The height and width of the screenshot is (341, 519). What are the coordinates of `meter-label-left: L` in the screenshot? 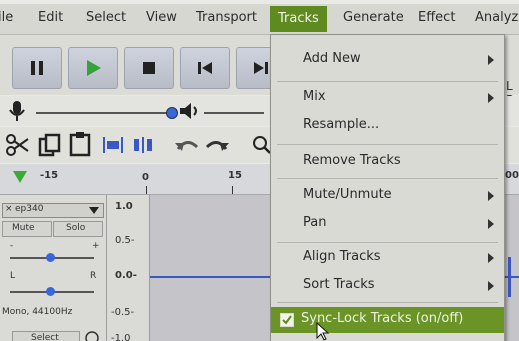 It's located at (509, 86).